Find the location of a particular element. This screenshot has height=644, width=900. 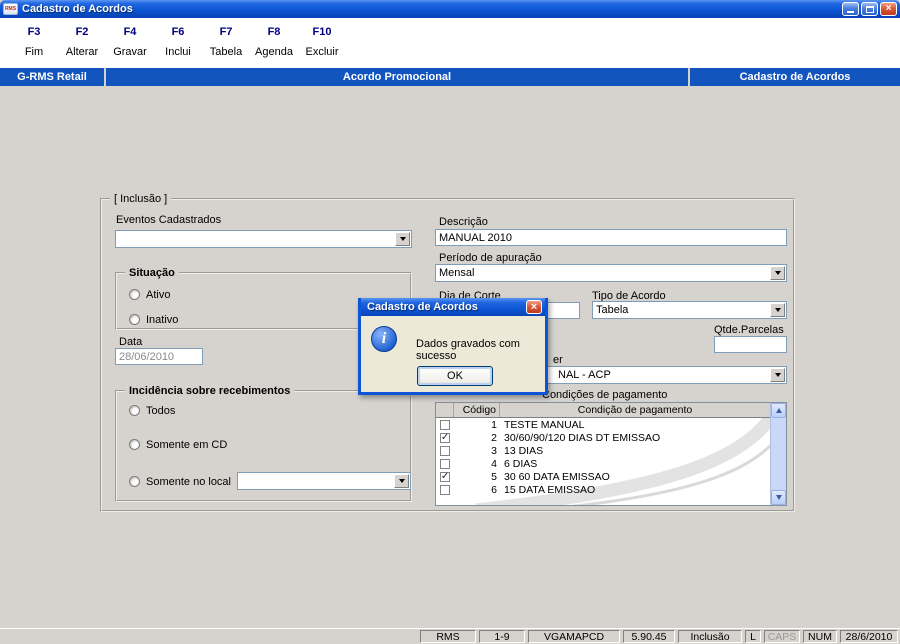

parcelas-input is located at coordinates (750, 344).